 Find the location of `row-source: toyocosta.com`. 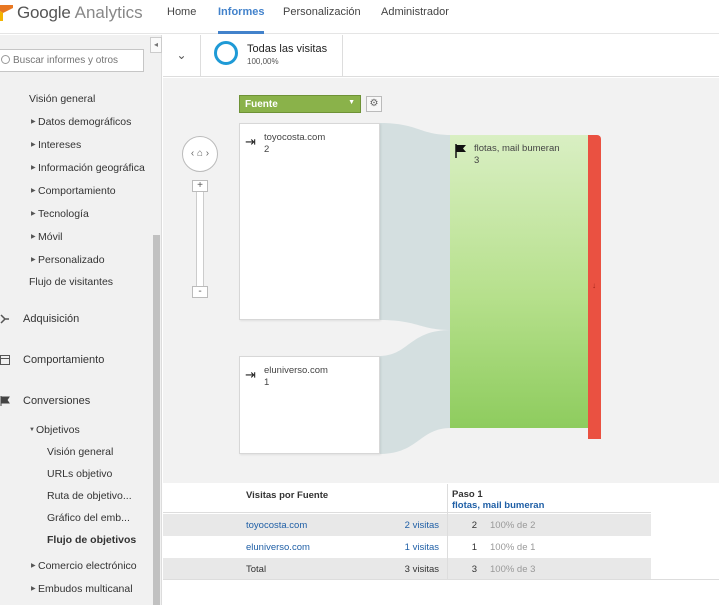

row-source: toyocosta.com is located at coordinates (276, 525).